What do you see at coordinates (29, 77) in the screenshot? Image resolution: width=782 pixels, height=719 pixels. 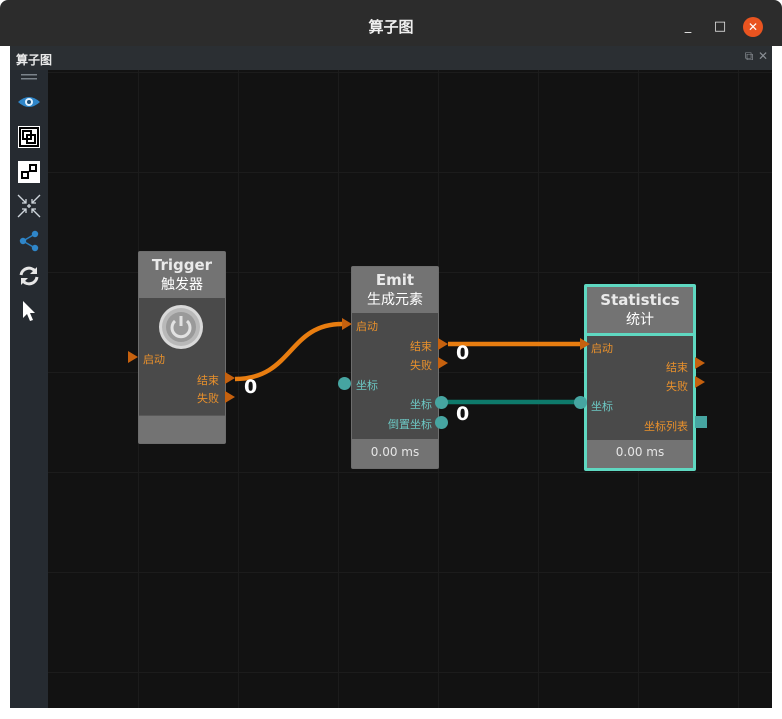 I see `drag-handle-icon` at bounding box center [29, 77].